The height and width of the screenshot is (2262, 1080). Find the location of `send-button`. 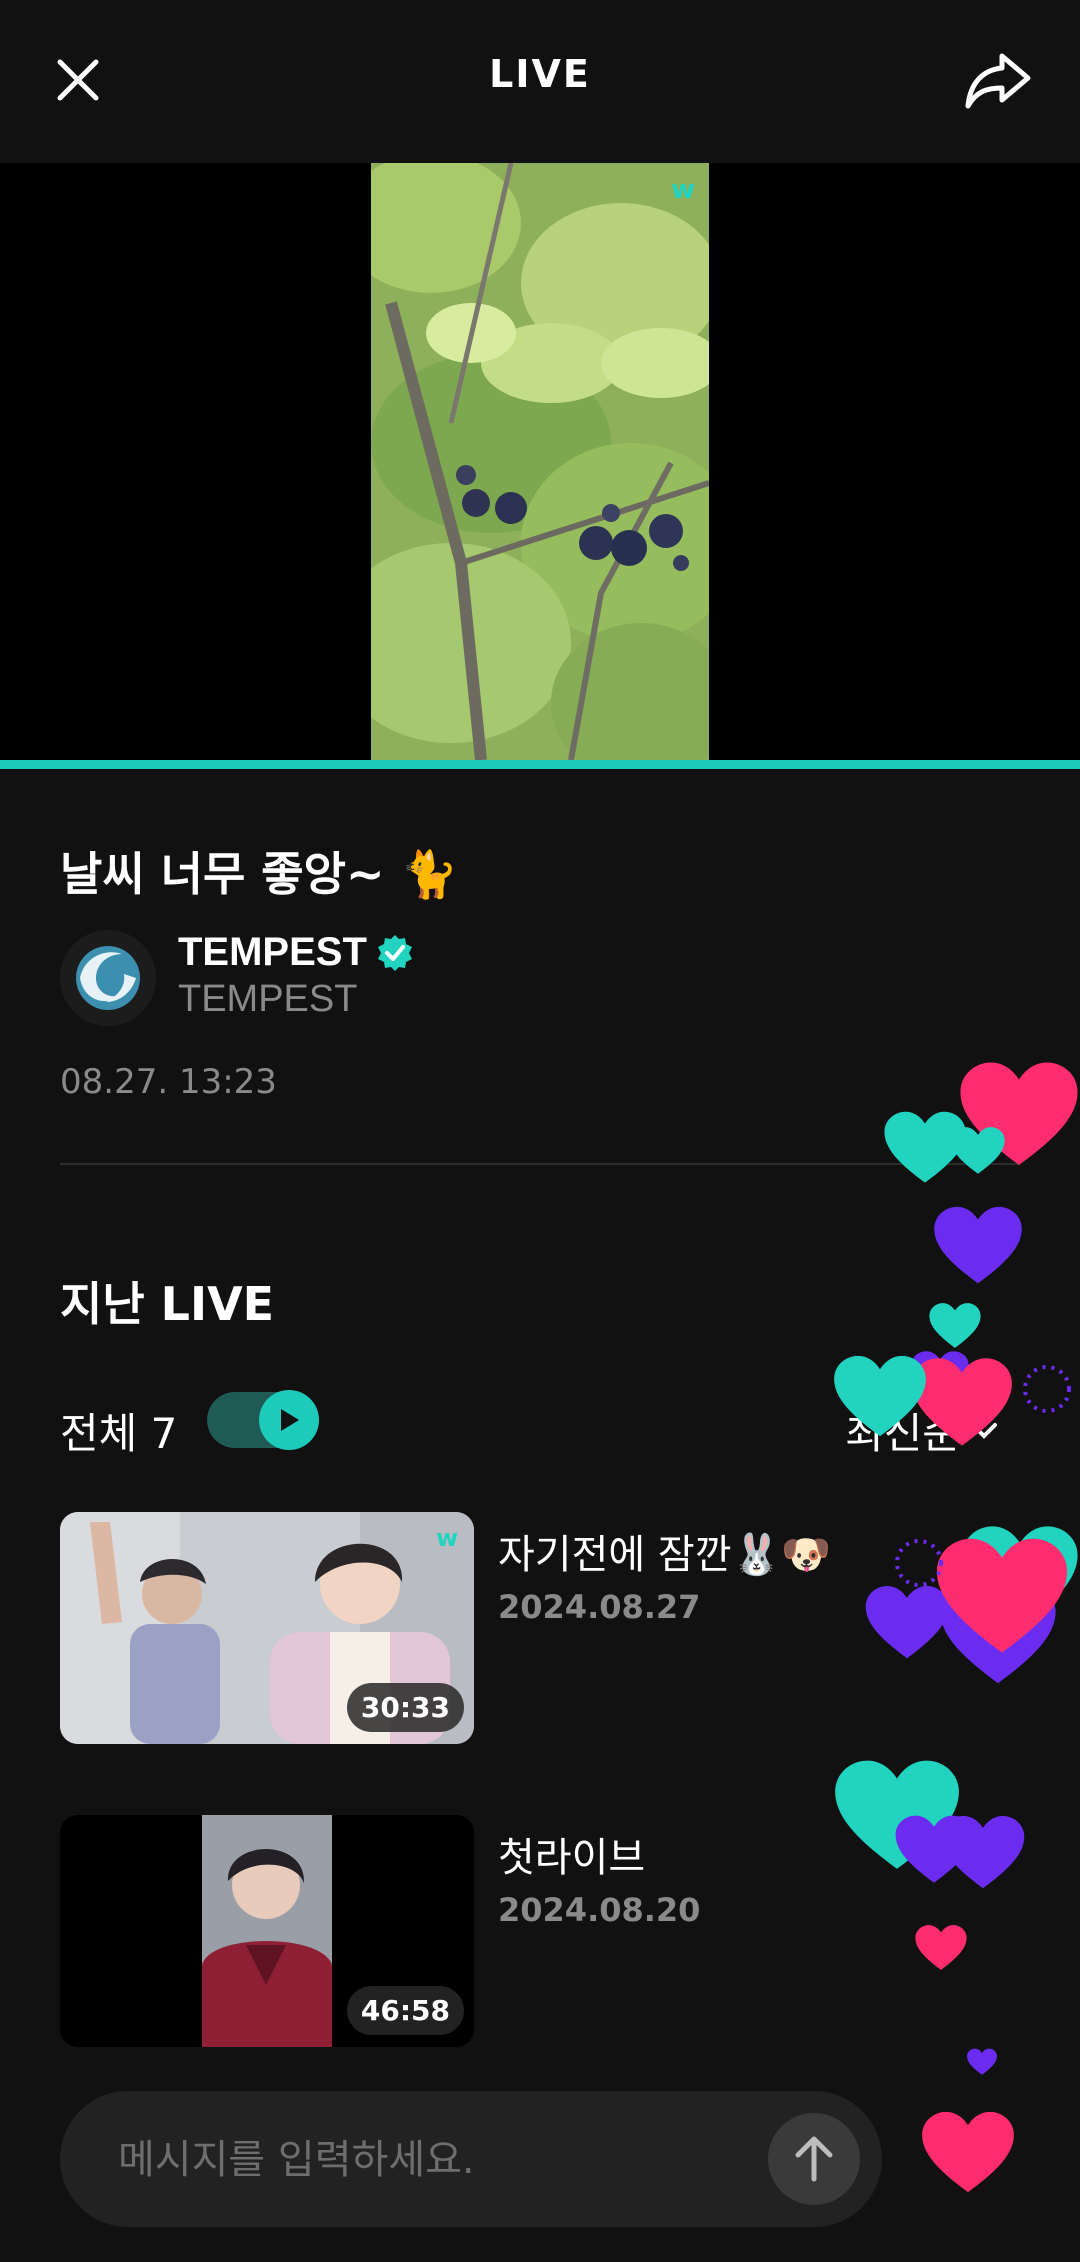

send-button is located at coordinates (814, 2159).